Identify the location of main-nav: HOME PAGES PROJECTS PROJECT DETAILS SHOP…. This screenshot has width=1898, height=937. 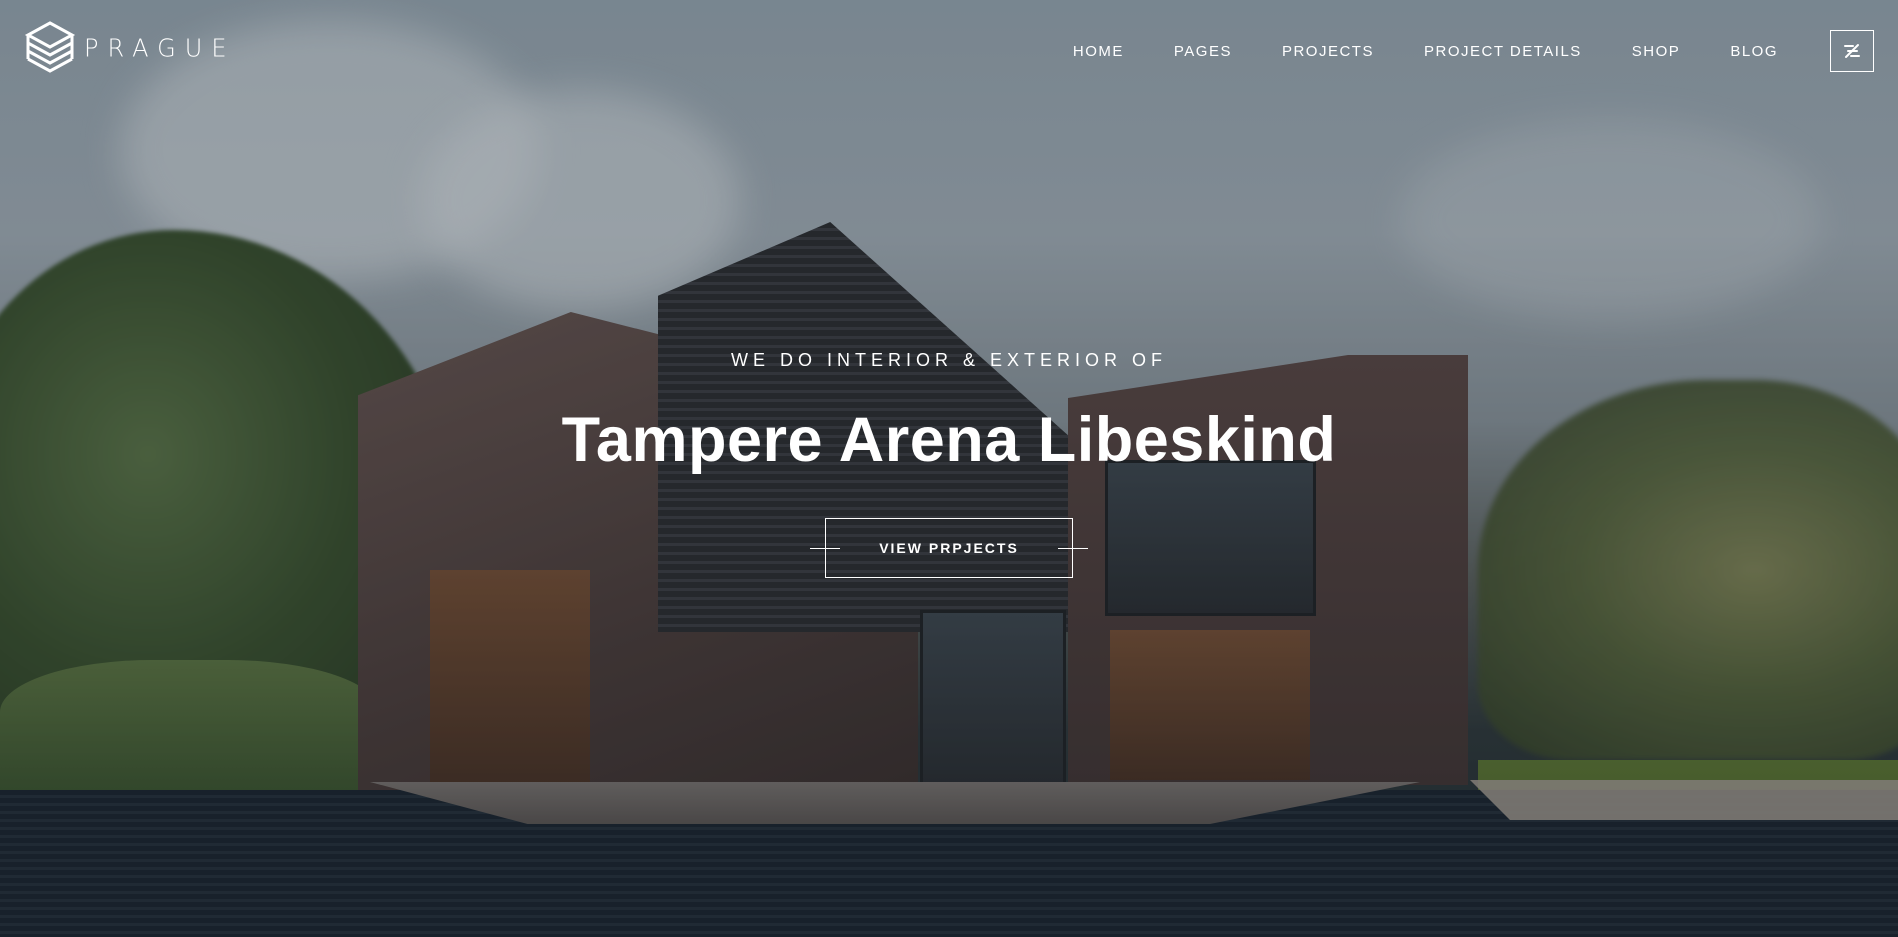
(1400, 51).